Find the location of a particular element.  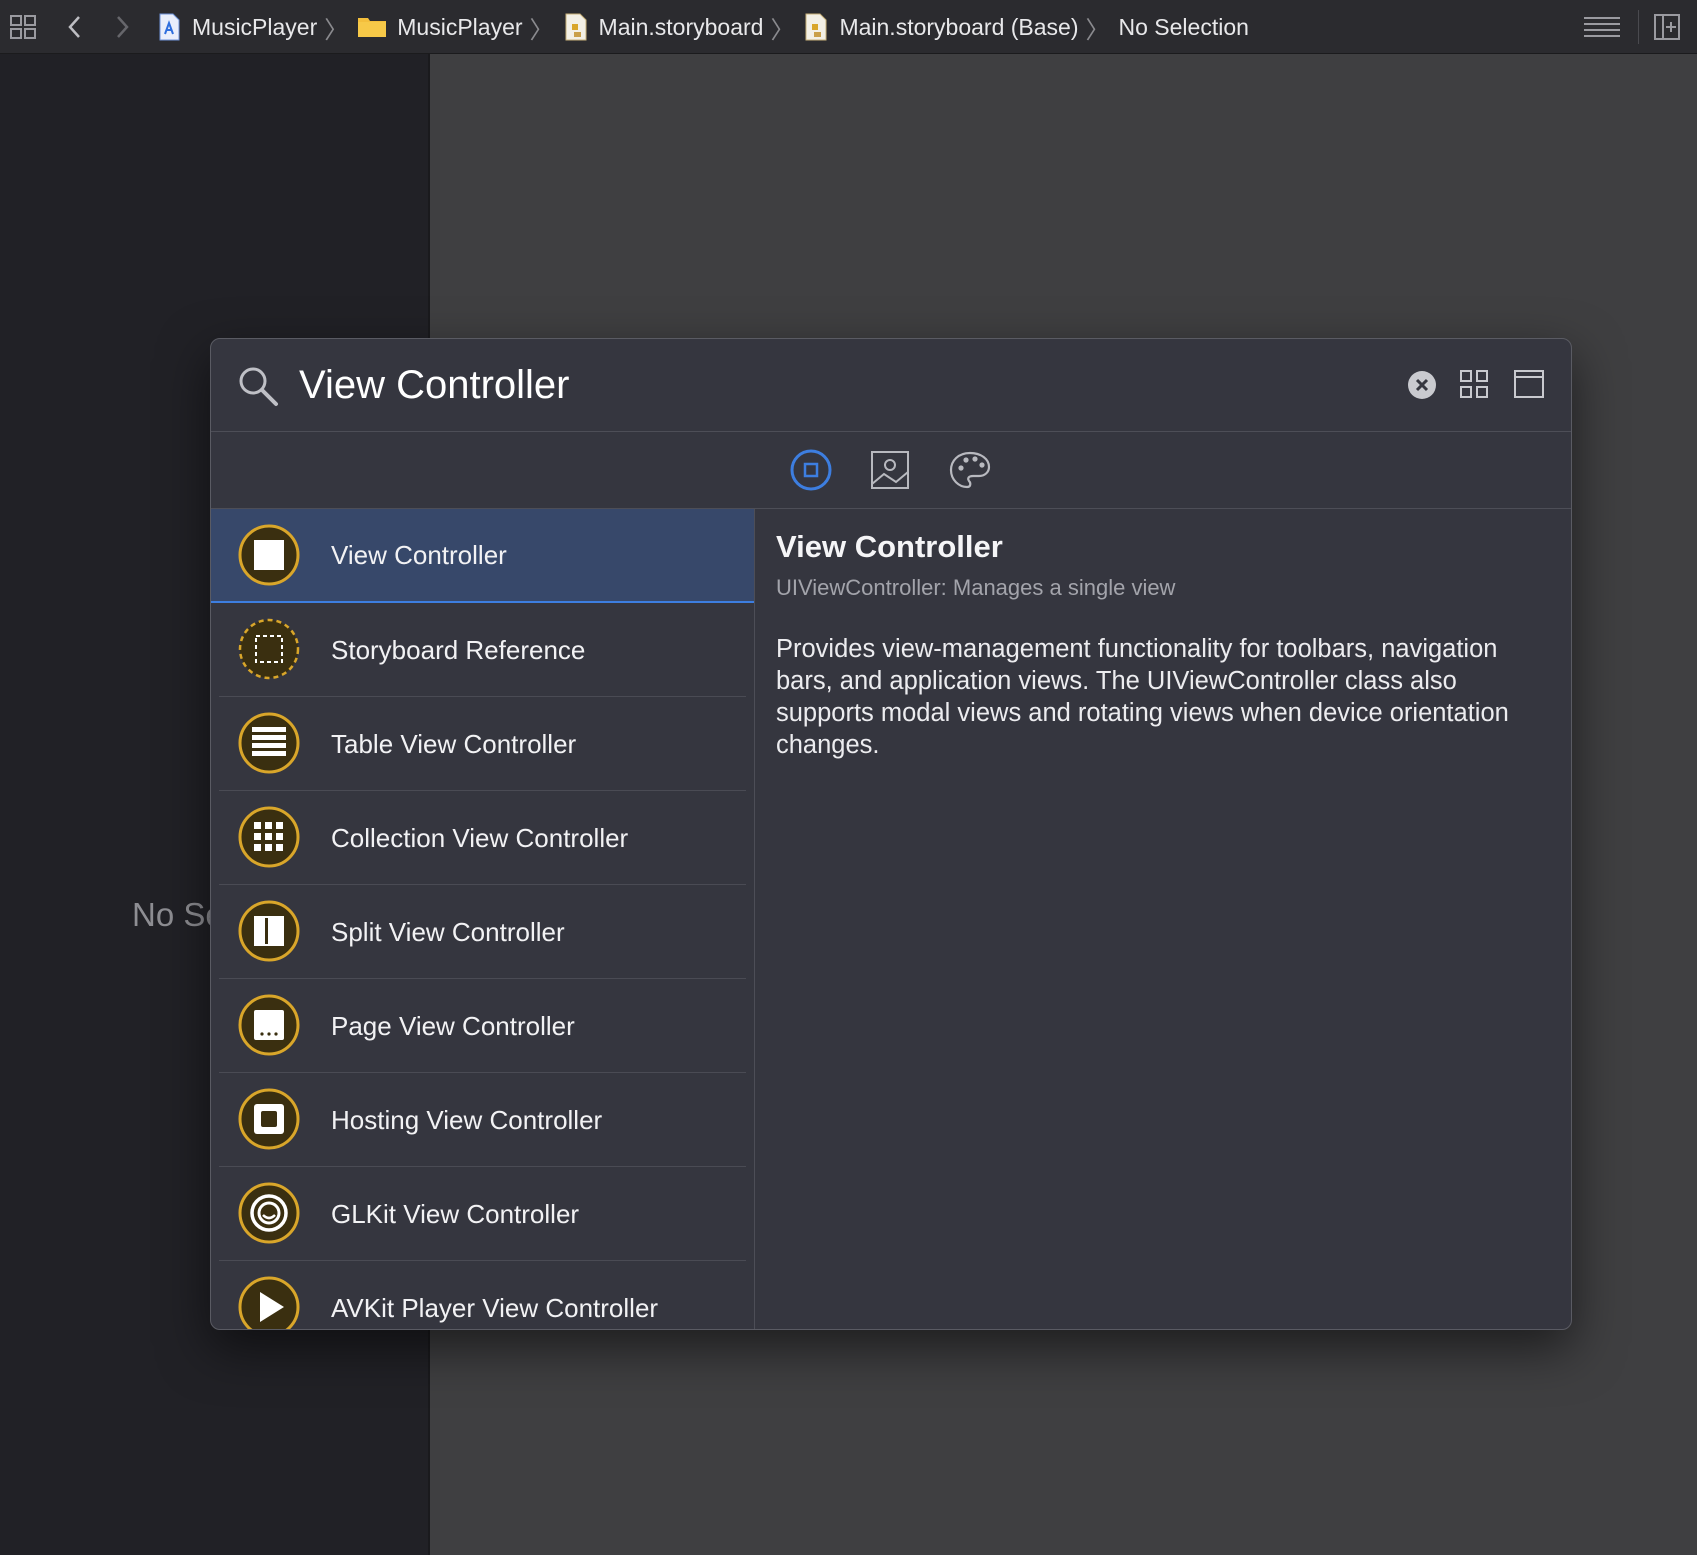

page-view-controller-icon is located at coordinates (269, 1025).